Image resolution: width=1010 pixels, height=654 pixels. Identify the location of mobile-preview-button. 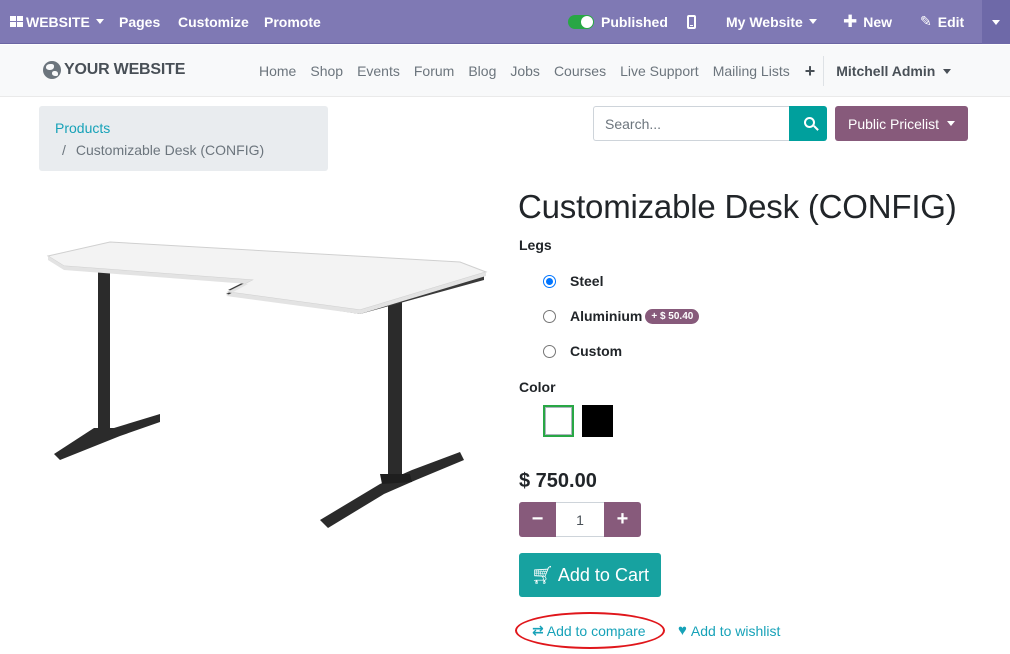
(691, 22).